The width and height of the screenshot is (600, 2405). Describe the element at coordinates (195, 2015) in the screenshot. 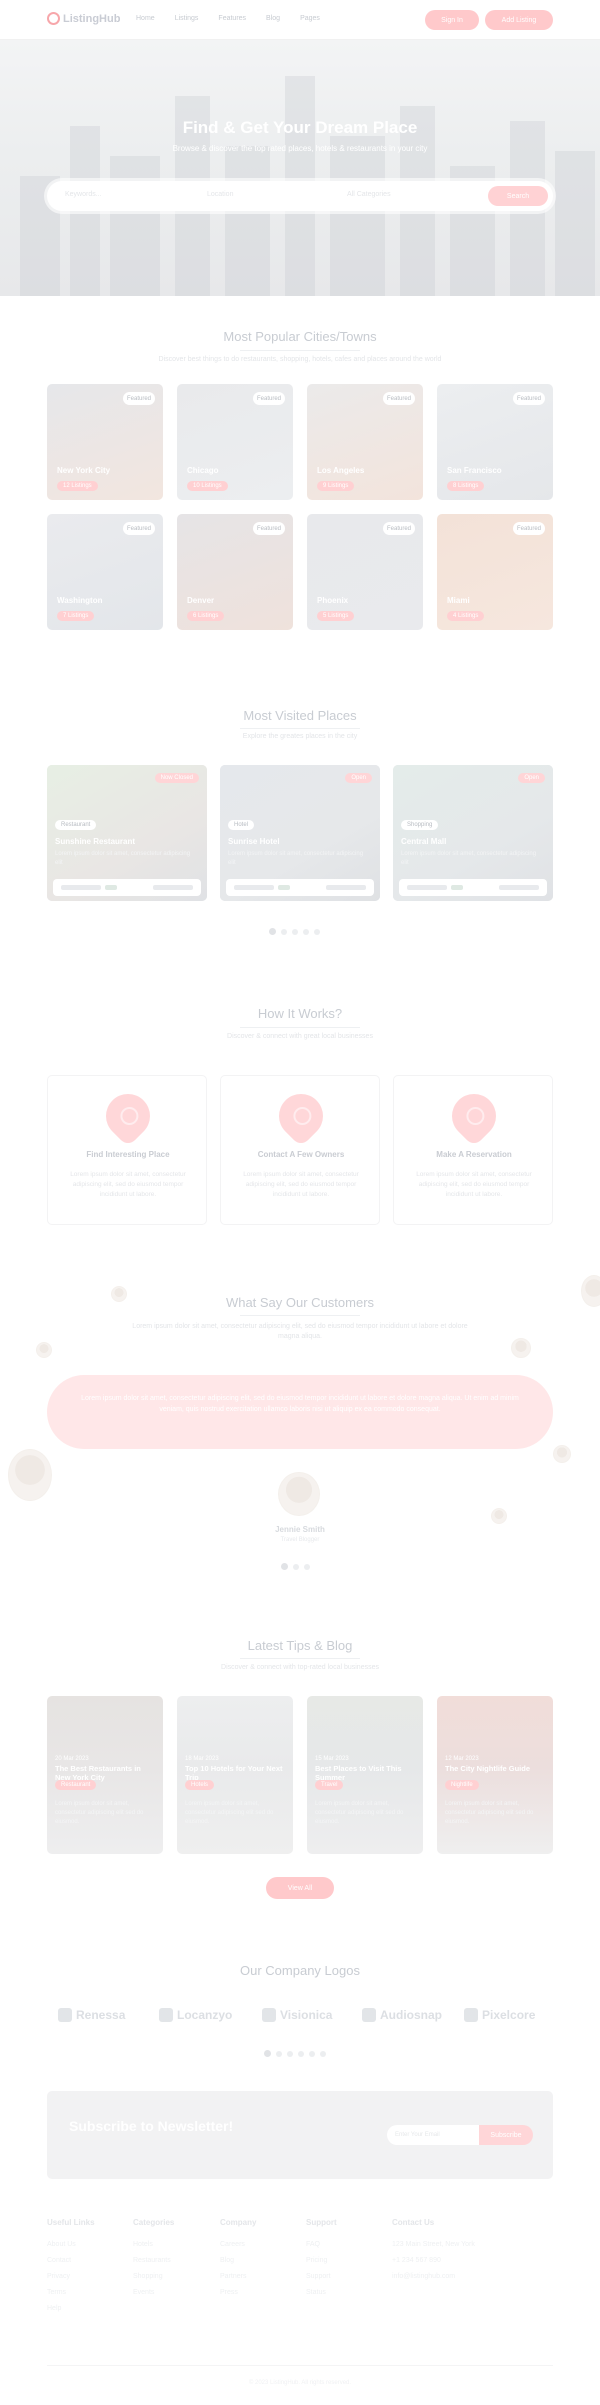

I see `company-logo: Locanzyo` at that location.